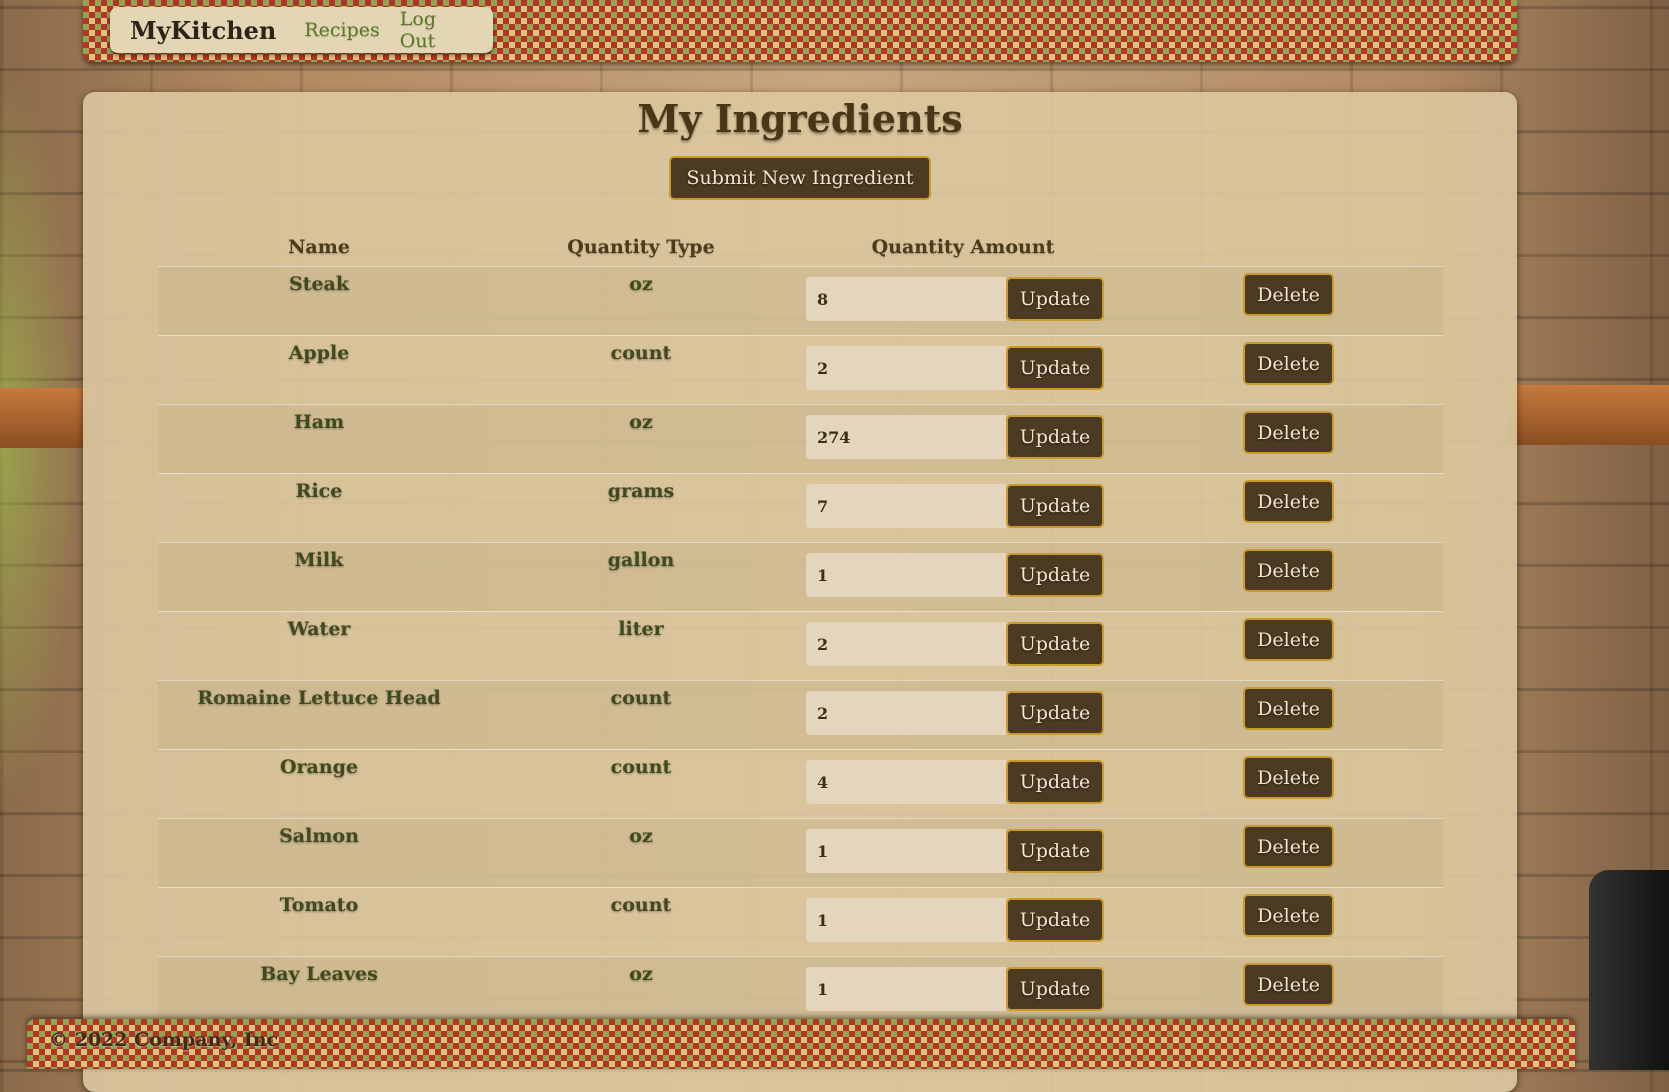  I want to click on column-header-quantity-type: Quantity Type, so click(641, 247).